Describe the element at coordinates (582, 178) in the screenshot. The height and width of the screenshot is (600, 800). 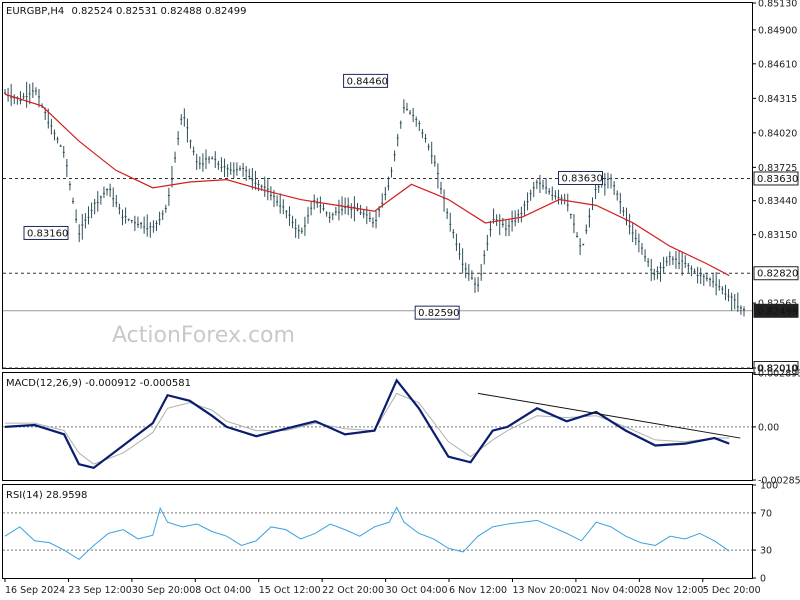
I see `price-annotation: 0.83630` at that location.